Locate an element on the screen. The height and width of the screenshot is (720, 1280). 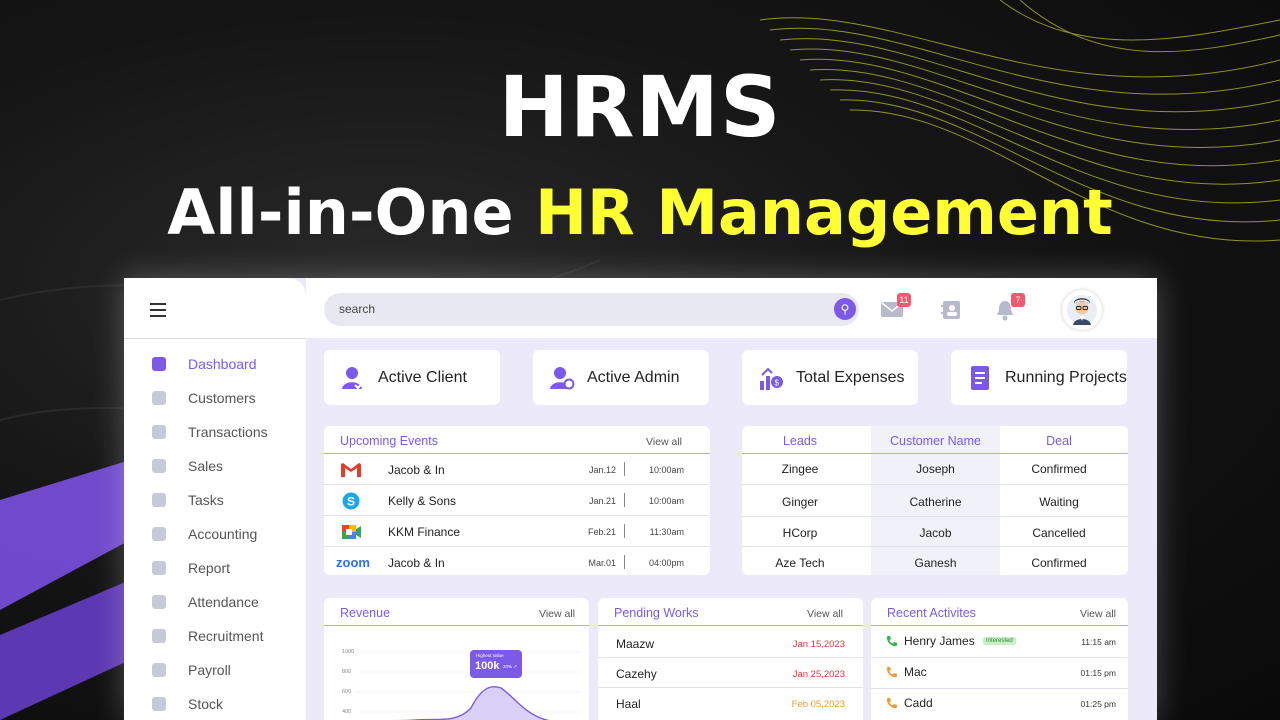
payroll-icon is located at coordinates (159, 670).